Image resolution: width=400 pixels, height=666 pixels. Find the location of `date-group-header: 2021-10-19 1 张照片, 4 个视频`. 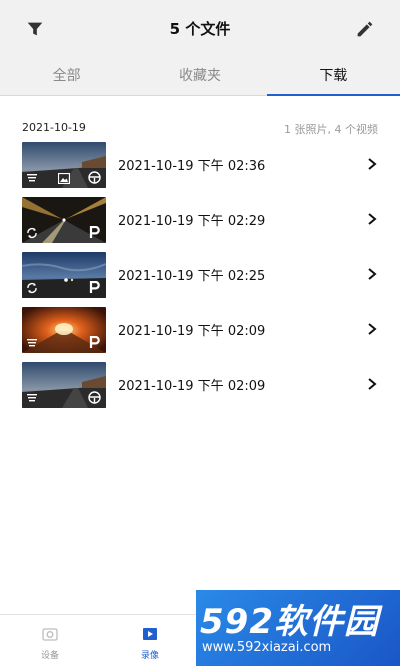

date-group-header: 2021-10-19 1 张照片, 4 个视频 is located at coordinates (200, 129).